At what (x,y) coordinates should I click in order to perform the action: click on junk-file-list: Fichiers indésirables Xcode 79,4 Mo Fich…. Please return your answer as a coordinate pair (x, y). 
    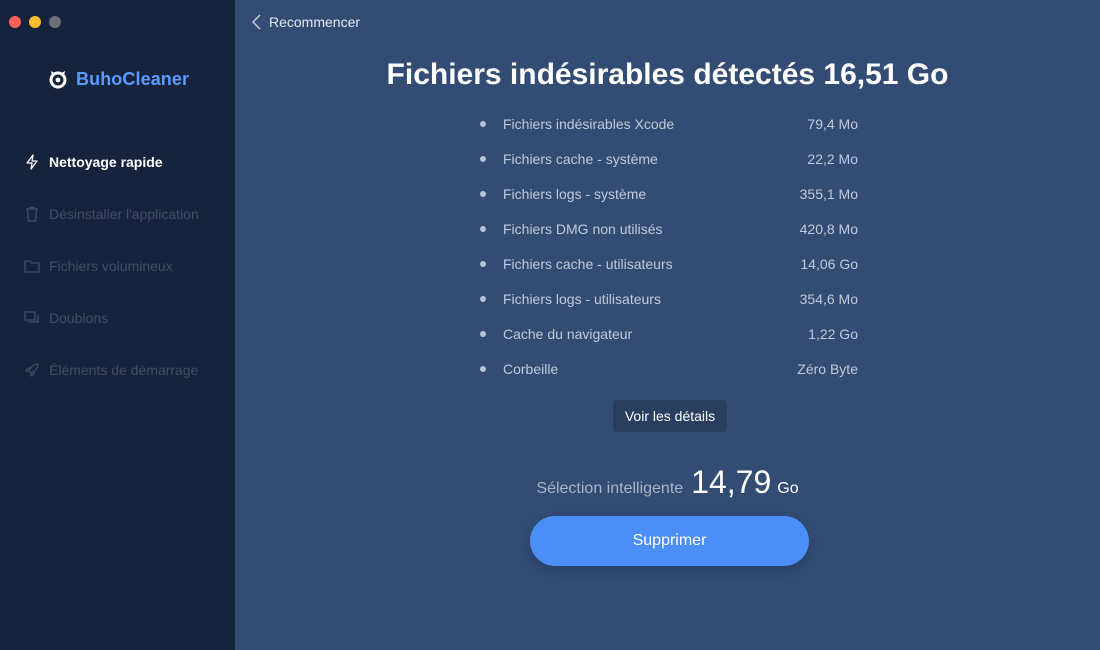
    Looking at the image, I should click on (667, 246).